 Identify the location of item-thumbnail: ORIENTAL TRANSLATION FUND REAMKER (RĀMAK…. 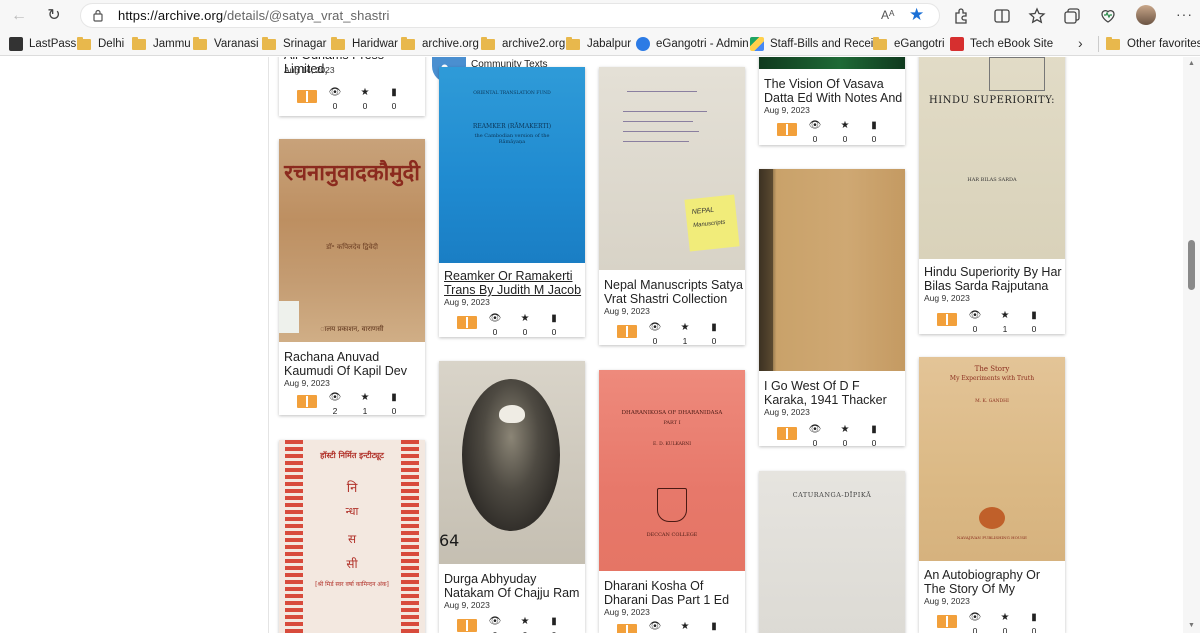
(512, 165).